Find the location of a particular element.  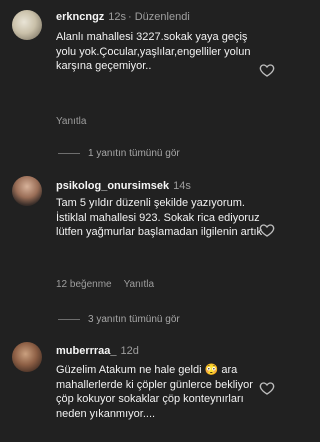

view-replies-button: 3 yanıtın tümünü gör is located at coordinates (119, 319).